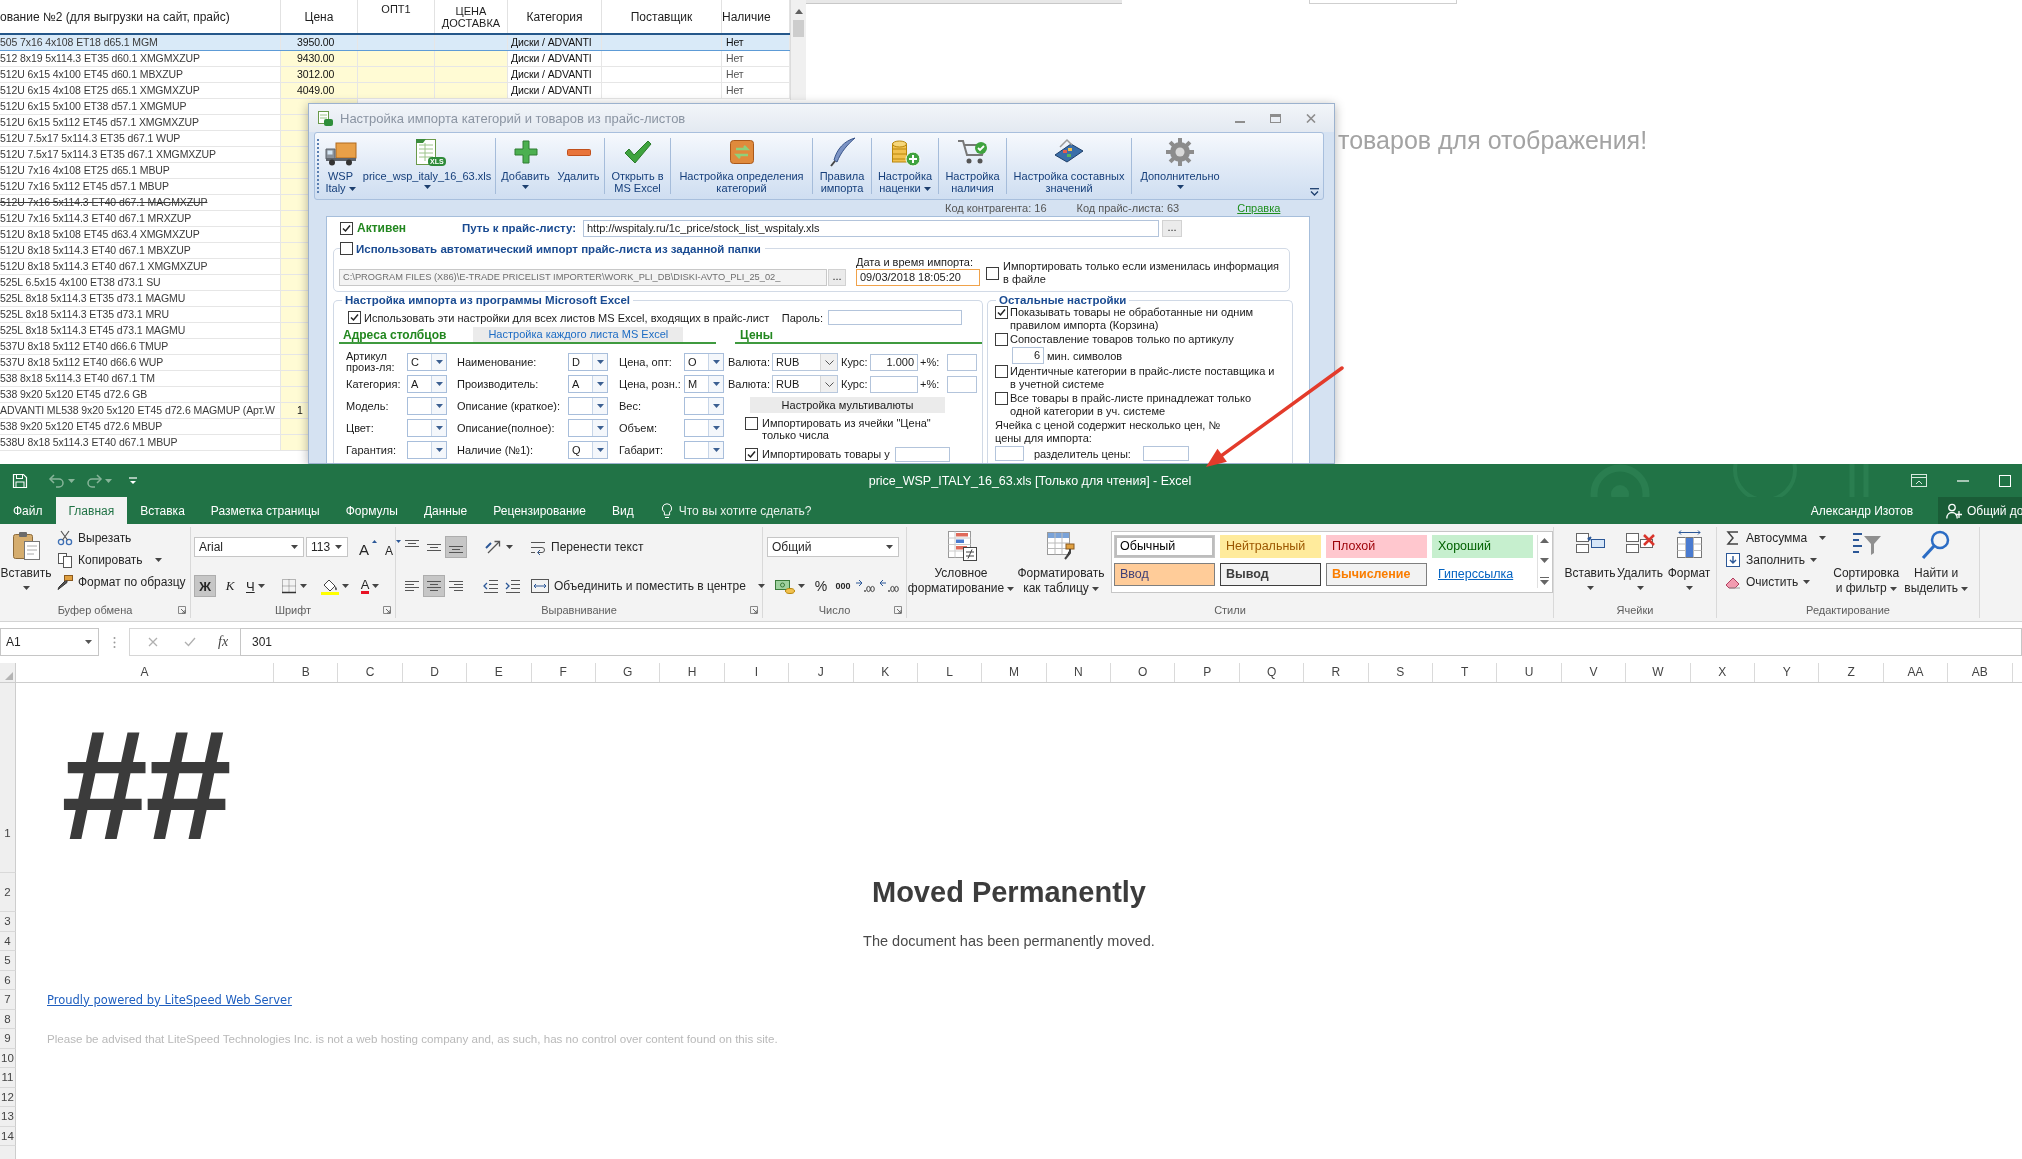  What do you see at coordinates (637, 166) in the screenshot?
I see `toolbar-button: Открыть в MS Excel` at bounding box center [637, 166].